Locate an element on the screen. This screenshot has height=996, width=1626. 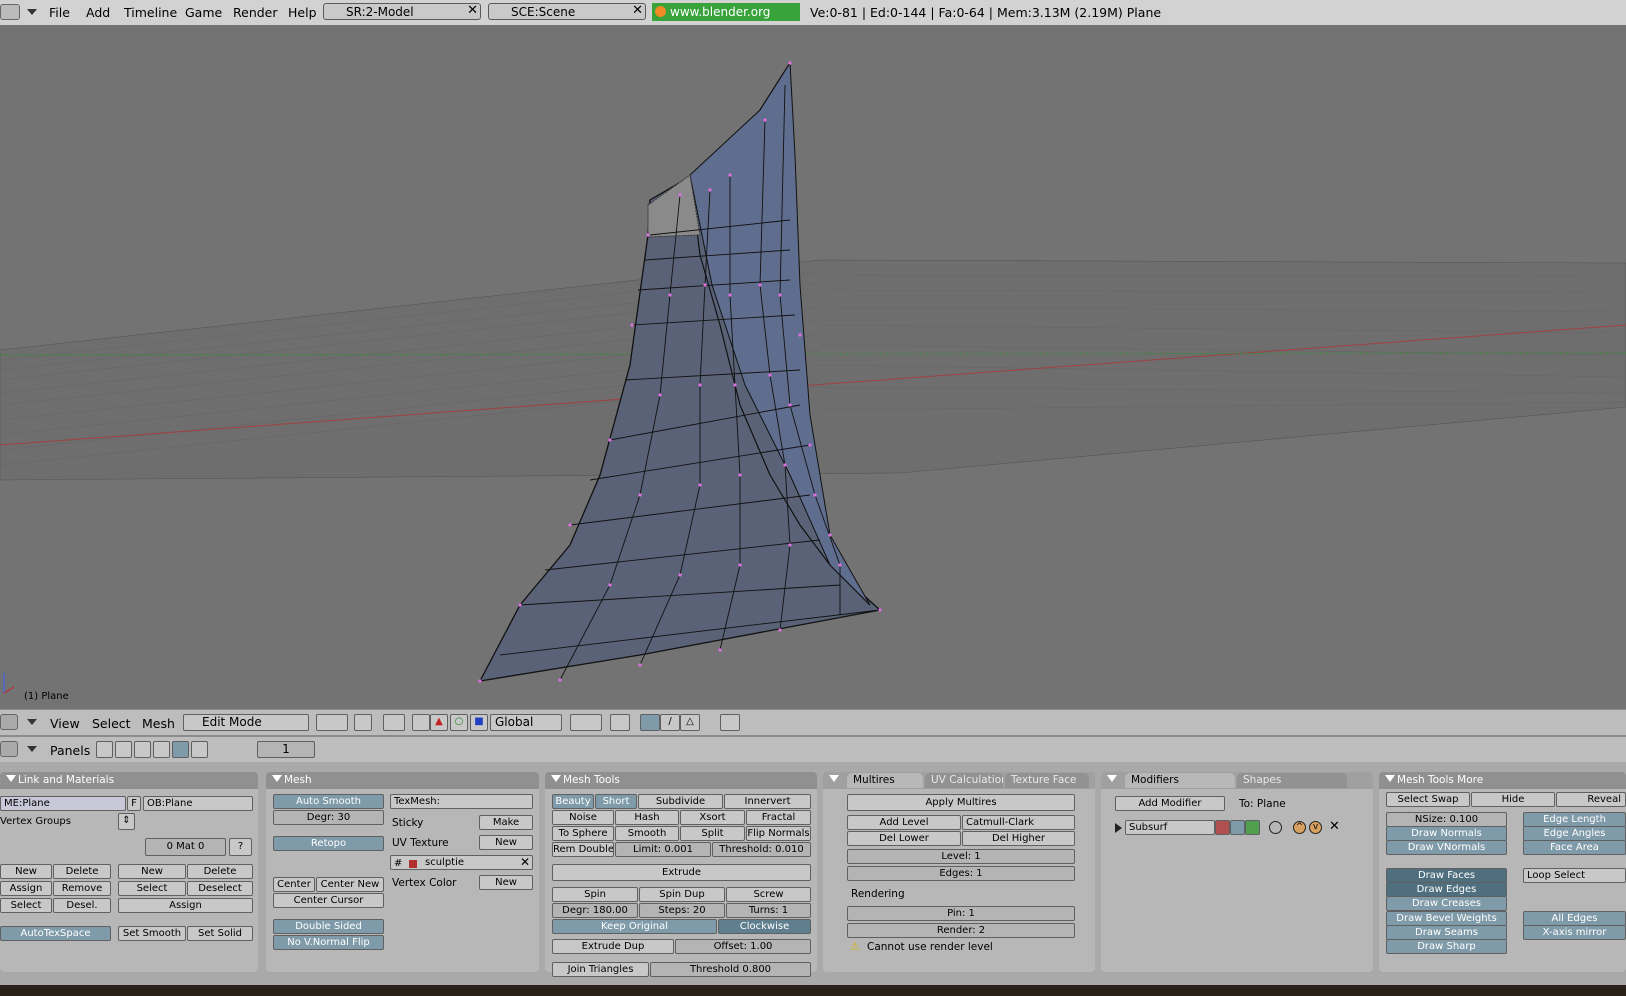
select-swap-button: Select Swap is located at coordinates (1428, 799).